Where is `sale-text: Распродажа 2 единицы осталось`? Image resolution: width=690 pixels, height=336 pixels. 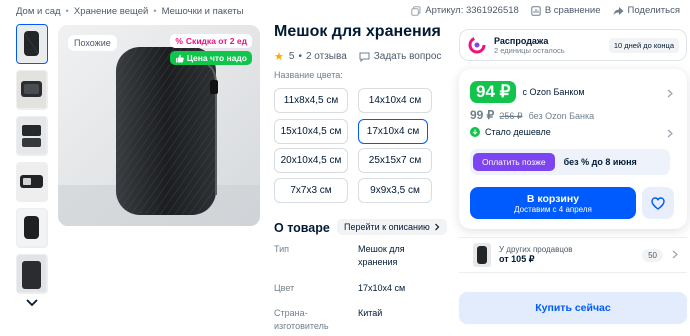 sale-text: Распродажа 2 единицы осталось is located at coordinates (529, 45).